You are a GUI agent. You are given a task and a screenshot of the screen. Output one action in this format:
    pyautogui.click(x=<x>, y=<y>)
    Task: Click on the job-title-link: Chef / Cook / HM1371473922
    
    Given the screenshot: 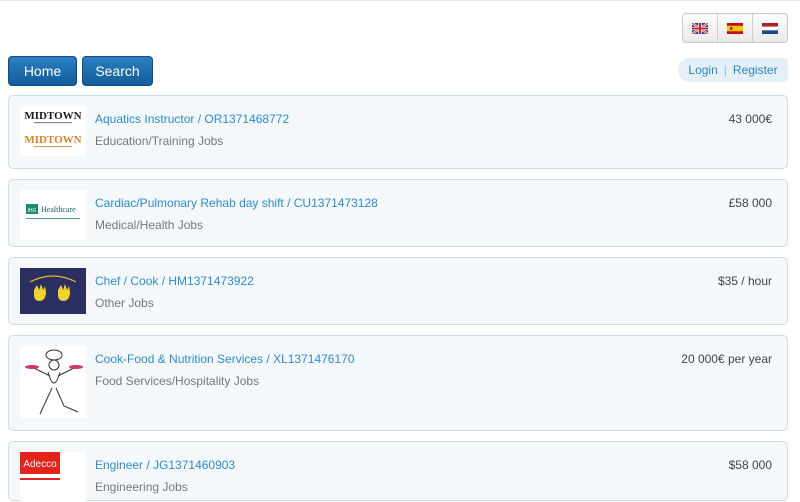 What is the action you would take?
    pyautogui.click(x=174, y=281)
    